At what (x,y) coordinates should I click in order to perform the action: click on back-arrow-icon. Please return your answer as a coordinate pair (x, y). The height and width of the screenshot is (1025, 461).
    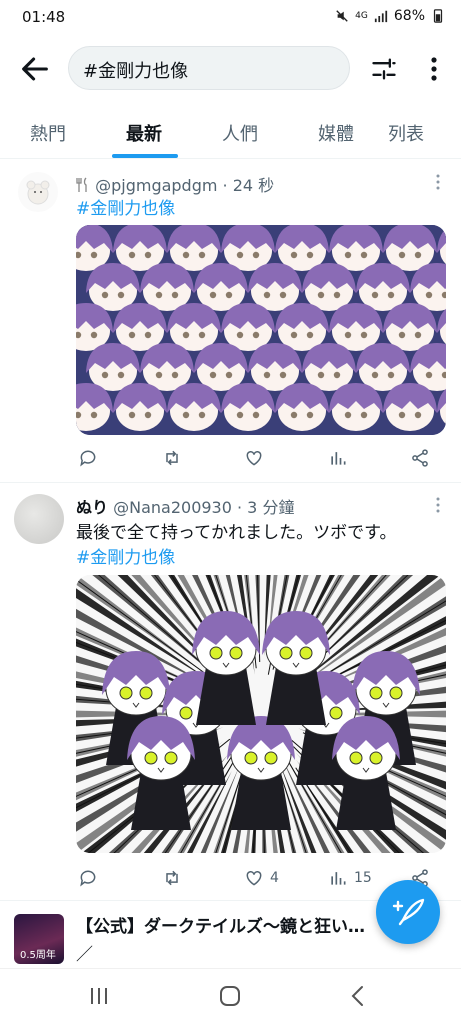
    Looking at the image, I should click on (35, 69).